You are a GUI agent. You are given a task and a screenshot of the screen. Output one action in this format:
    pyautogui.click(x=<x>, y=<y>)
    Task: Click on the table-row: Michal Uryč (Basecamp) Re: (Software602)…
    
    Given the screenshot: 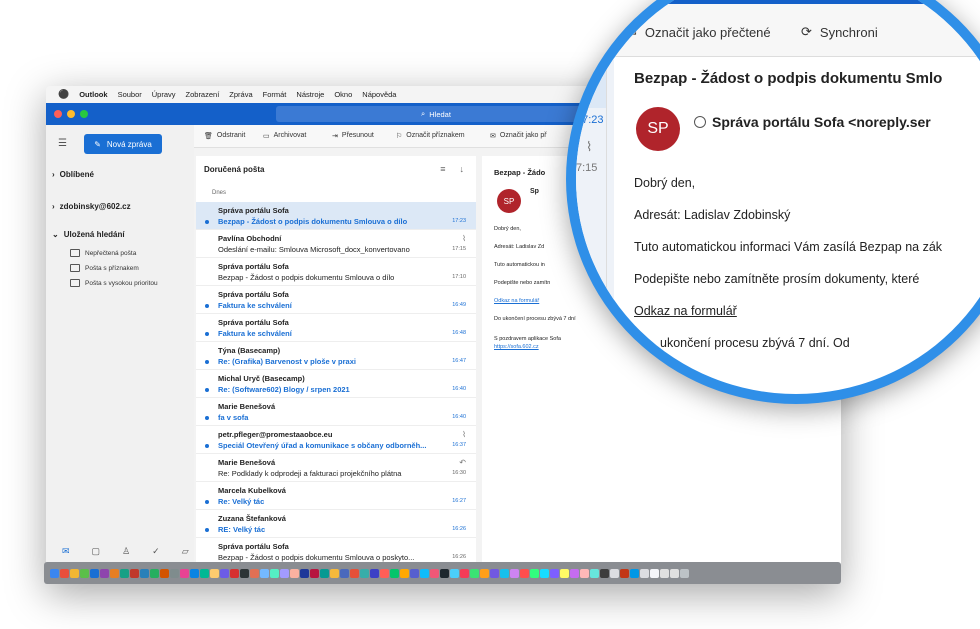 What is the action you would take?
    pyautogui.click(x=336, y=384)
    